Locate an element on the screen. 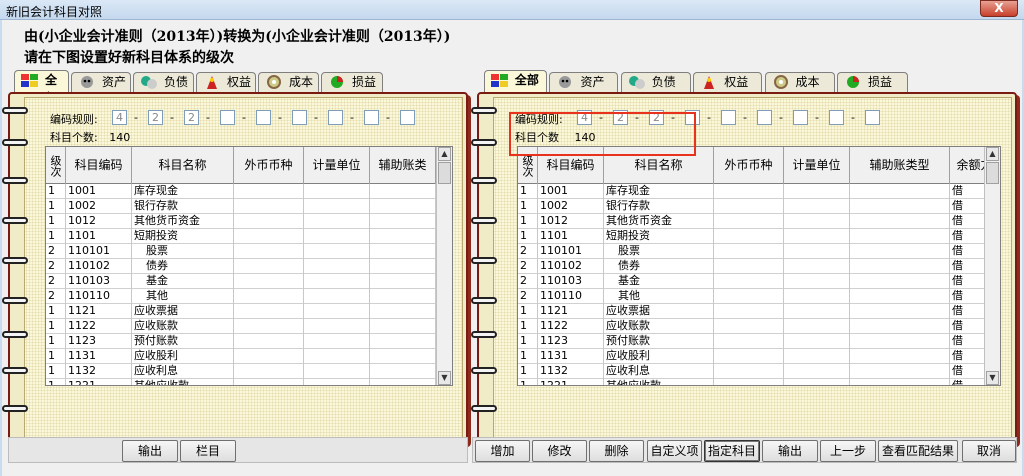 This screenshot has height=476, width=1024. table-row: 1 1221 其他应收款借 is located at coordinates (759, 382).